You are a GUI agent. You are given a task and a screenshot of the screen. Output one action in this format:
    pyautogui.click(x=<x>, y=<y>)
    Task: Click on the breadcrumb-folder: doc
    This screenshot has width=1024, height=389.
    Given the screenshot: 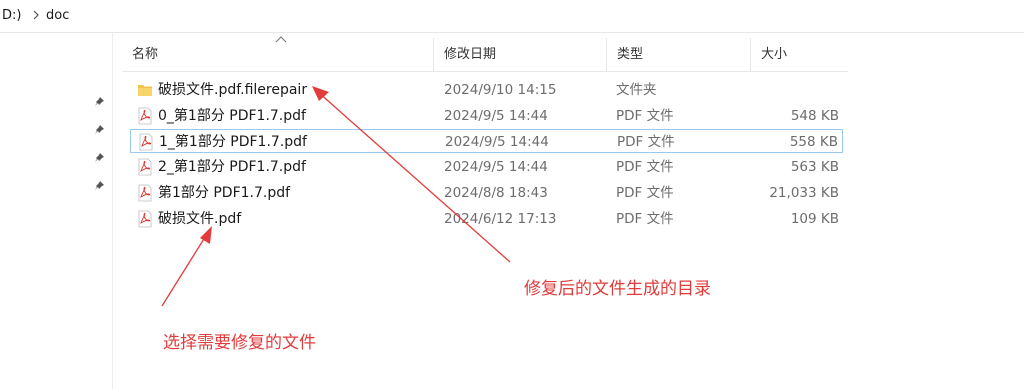 What is the action you would take?
    pyautogui.click(x=57, y=15)
    